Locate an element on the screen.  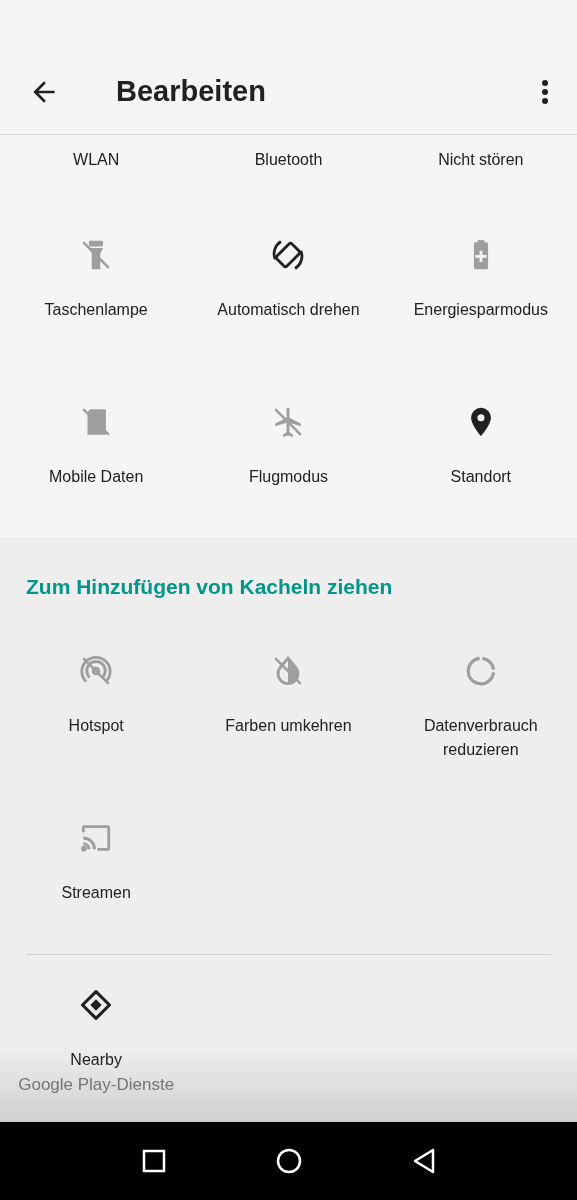
tile: Automatisch drehen is located at coordinates (288, 268).